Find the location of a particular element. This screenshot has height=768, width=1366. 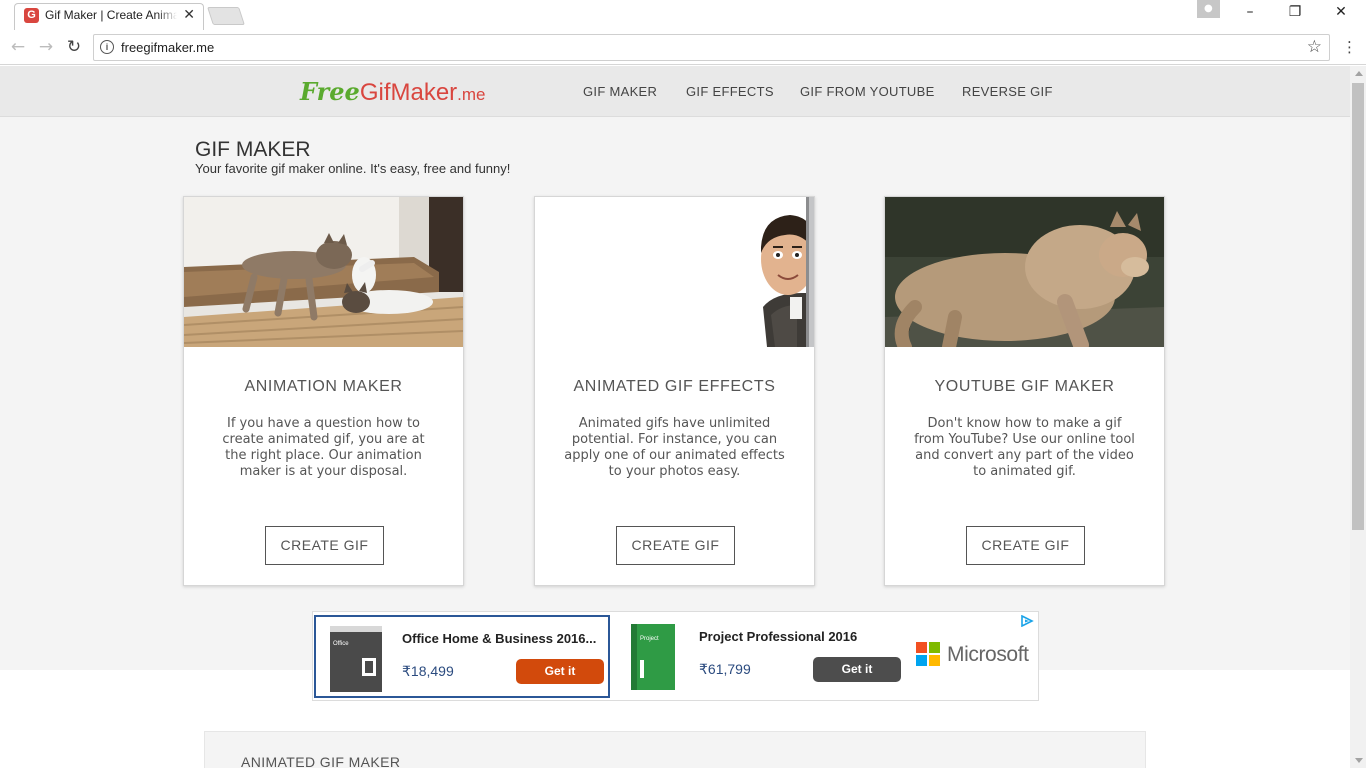

scroll-thumb is located at coordinates (1358, 306).